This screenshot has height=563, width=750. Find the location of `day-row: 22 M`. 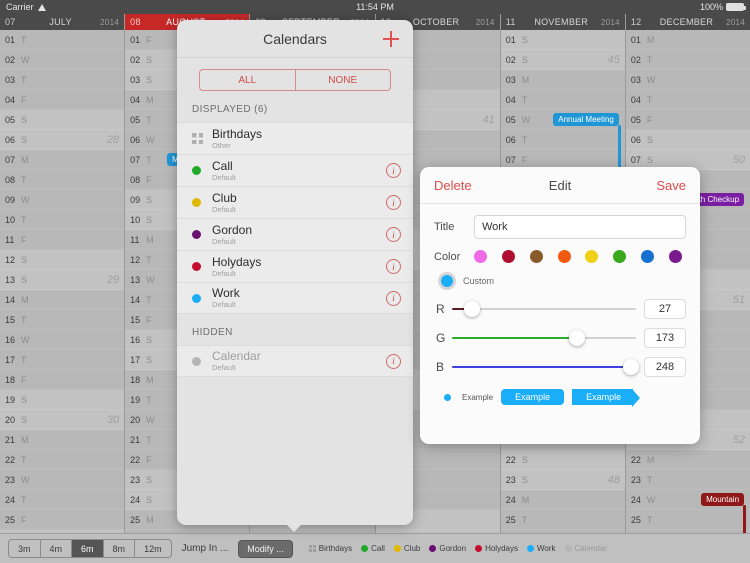

day-row: 22 M is located at coordinates (687, 460).